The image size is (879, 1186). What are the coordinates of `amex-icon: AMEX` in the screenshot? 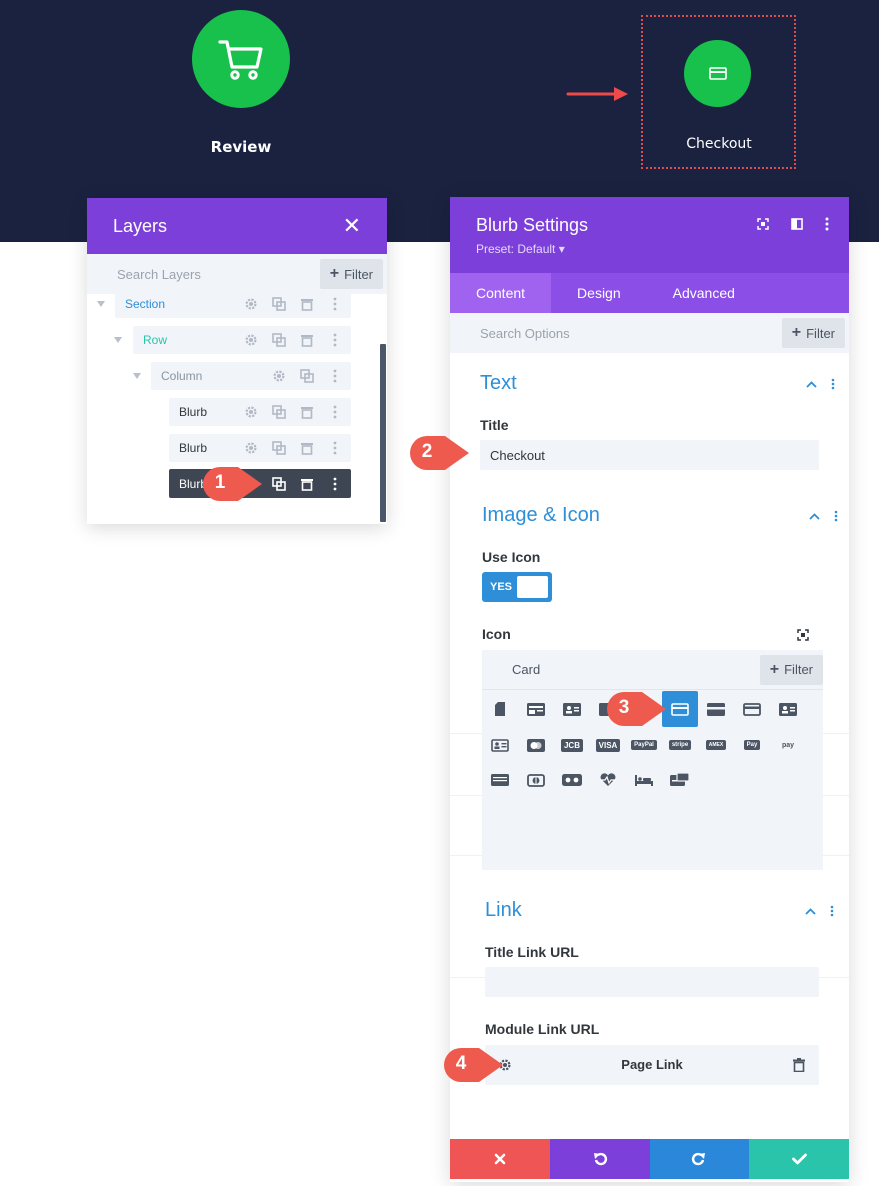 It's located at (716, 745).